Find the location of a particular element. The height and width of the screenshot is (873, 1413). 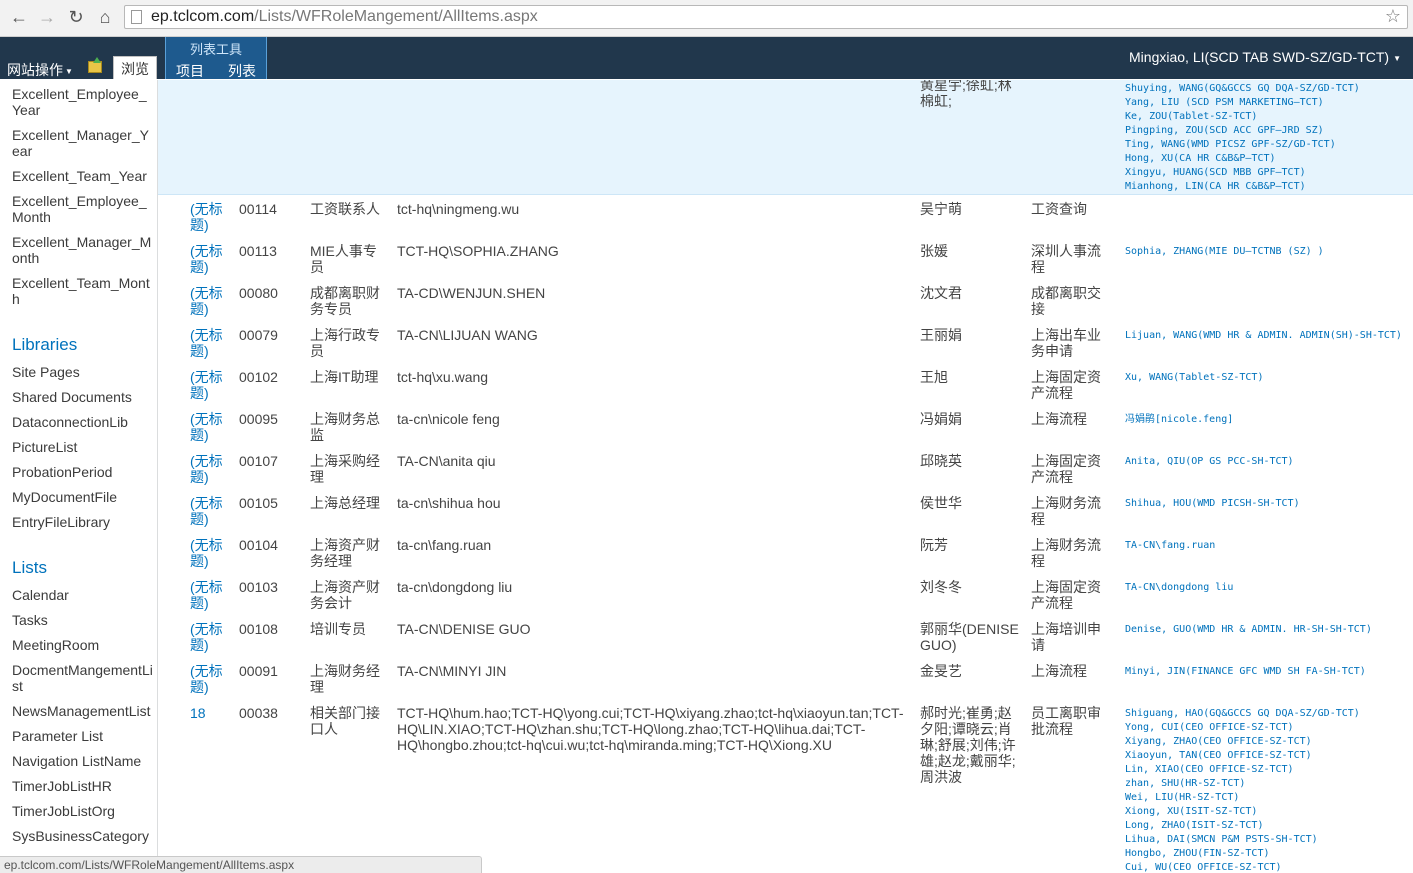

cell-account: tct-hq\ningmeng.wu is located at coordinates (458, 209).